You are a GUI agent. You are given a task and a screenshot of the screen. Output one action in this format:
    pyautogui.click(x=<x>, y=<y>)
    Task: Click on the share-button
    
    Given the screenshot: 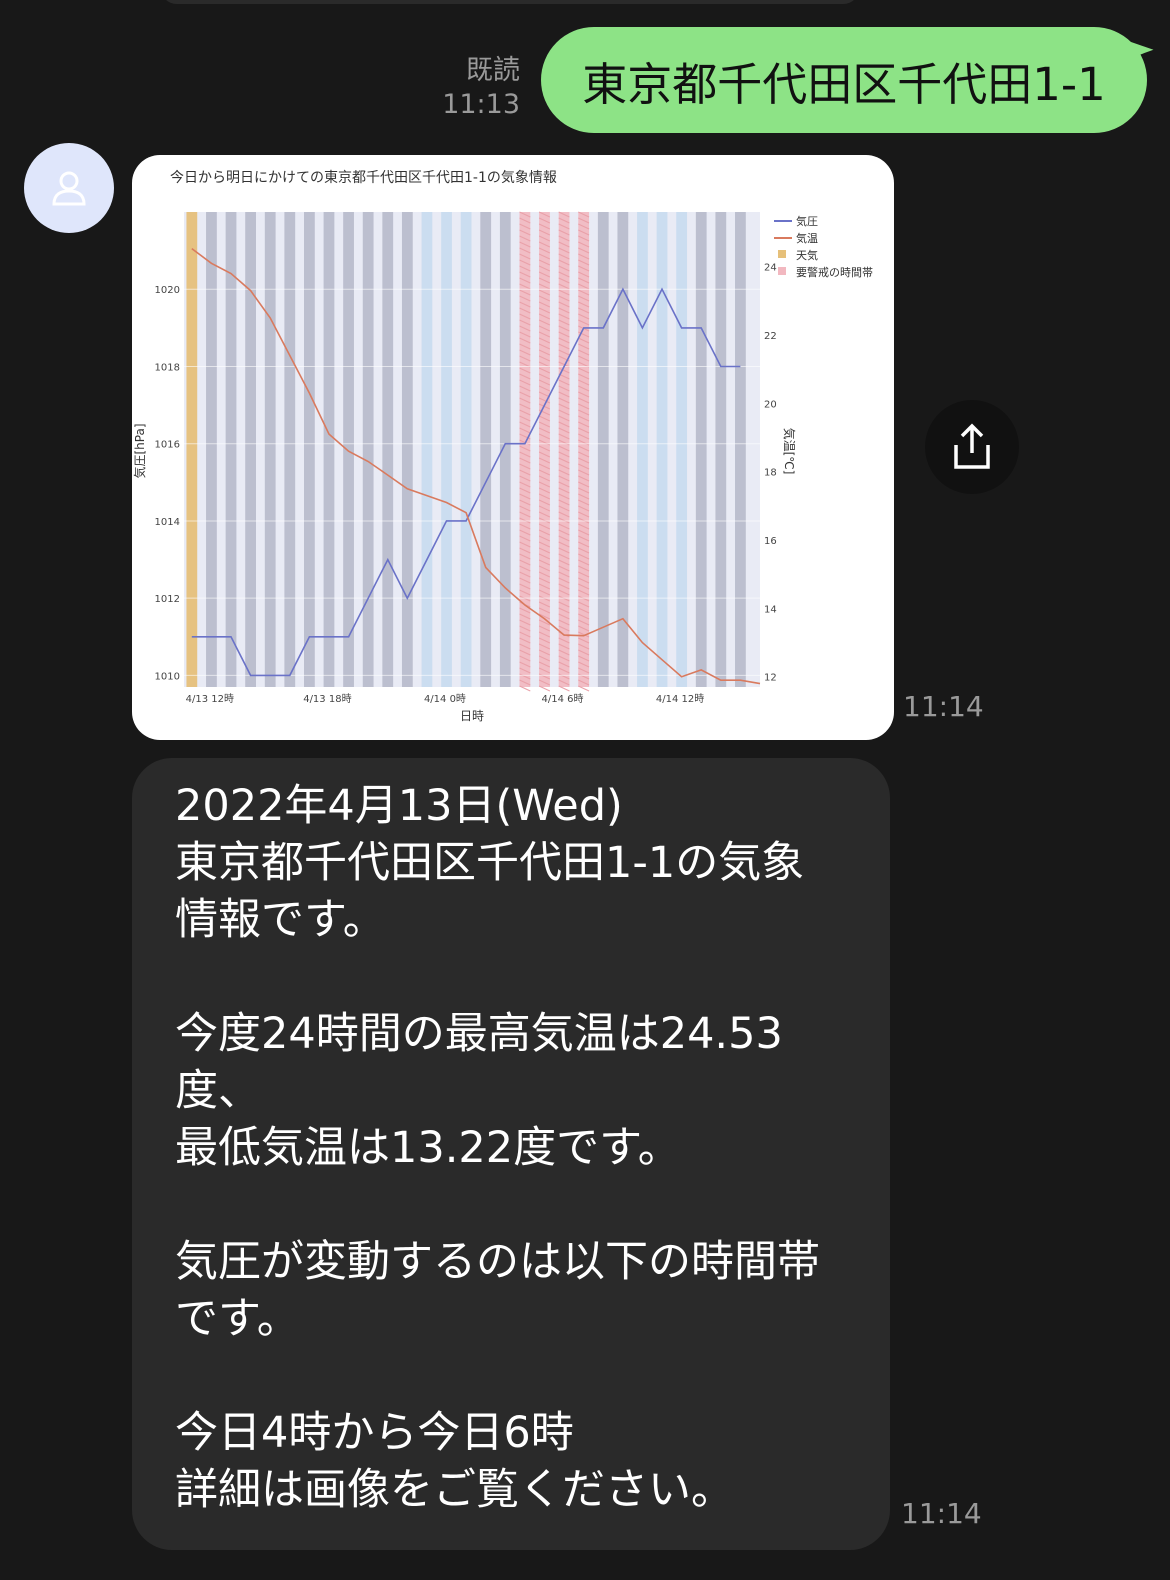 What is the action you would take?
    pyautogui.click(x=972, y=447)
    